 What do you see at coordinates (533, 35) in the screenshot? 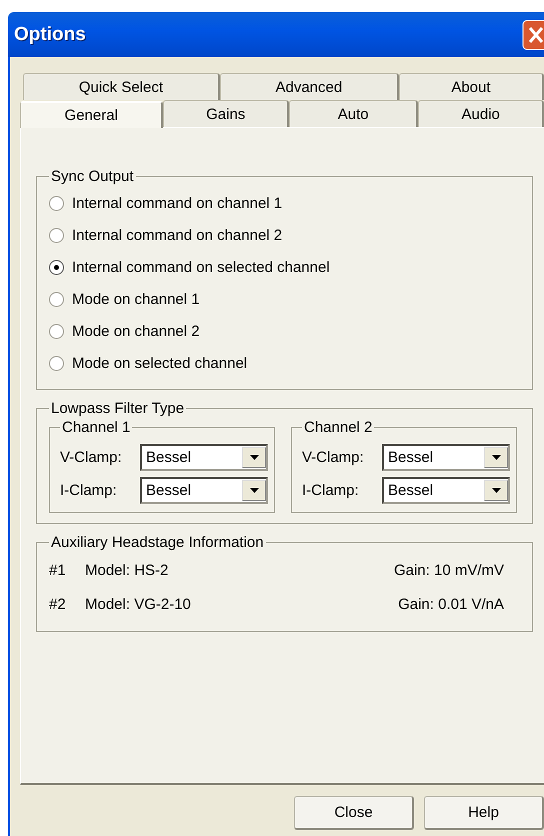
I see `close-icon` at bounding box center [533, 35].